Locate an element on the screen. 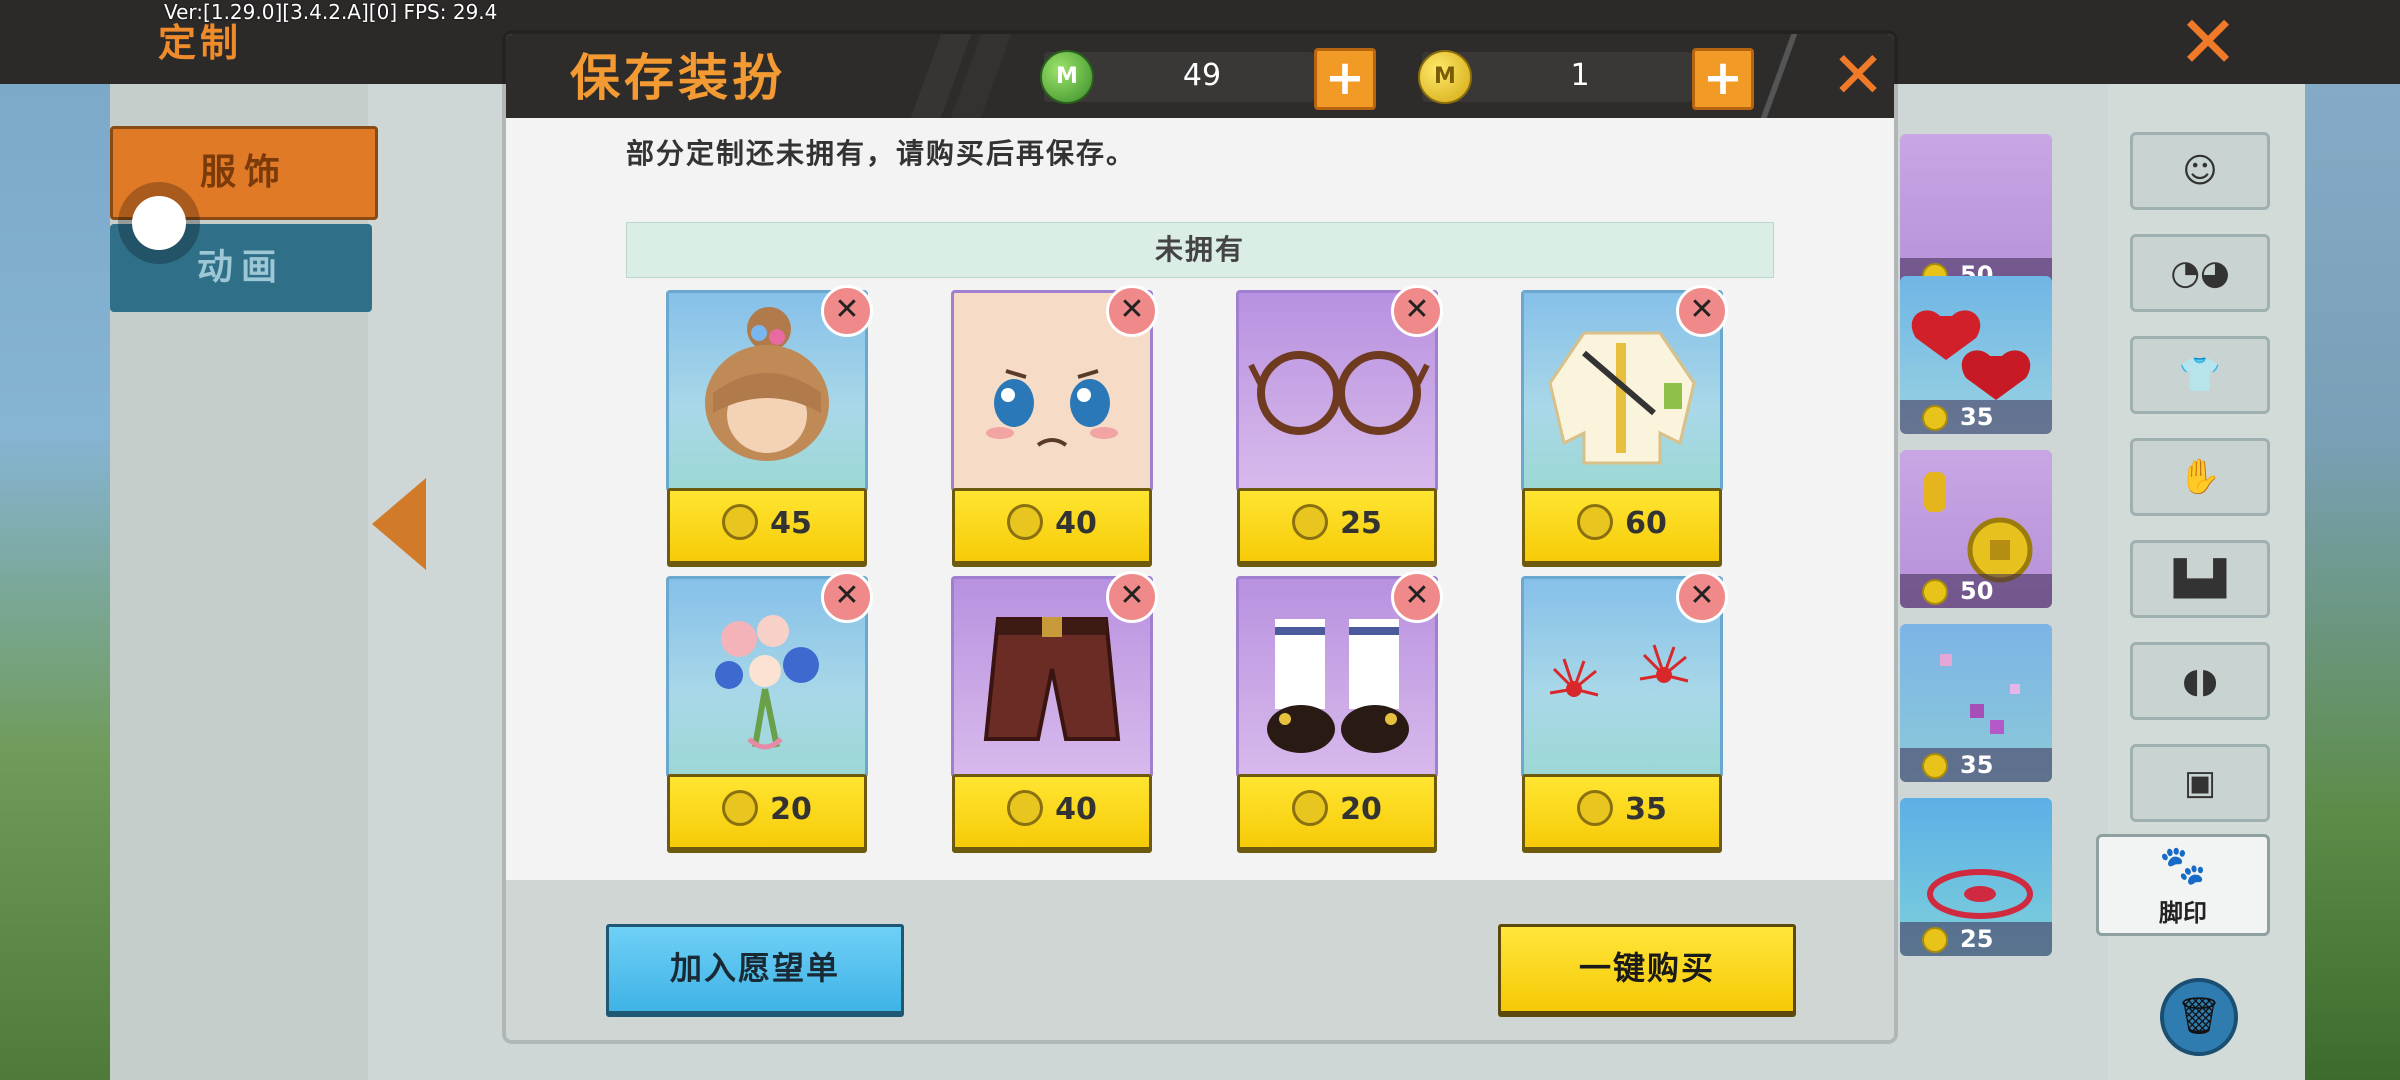  category-pants: ▙▟ is located at coordinates (2200, 579).